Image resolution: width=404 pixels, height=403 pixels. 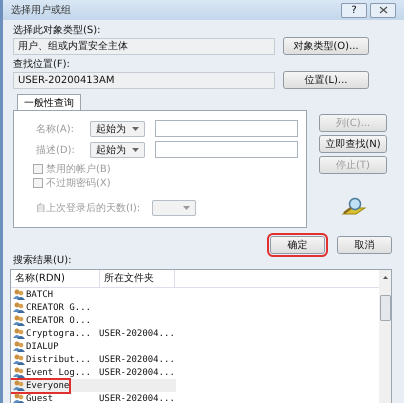 What do you see at coordinates (78, 183) in the screenshot?
I see `checkbox-label: 不过期密码(X)` at bounding box center [78, 183].